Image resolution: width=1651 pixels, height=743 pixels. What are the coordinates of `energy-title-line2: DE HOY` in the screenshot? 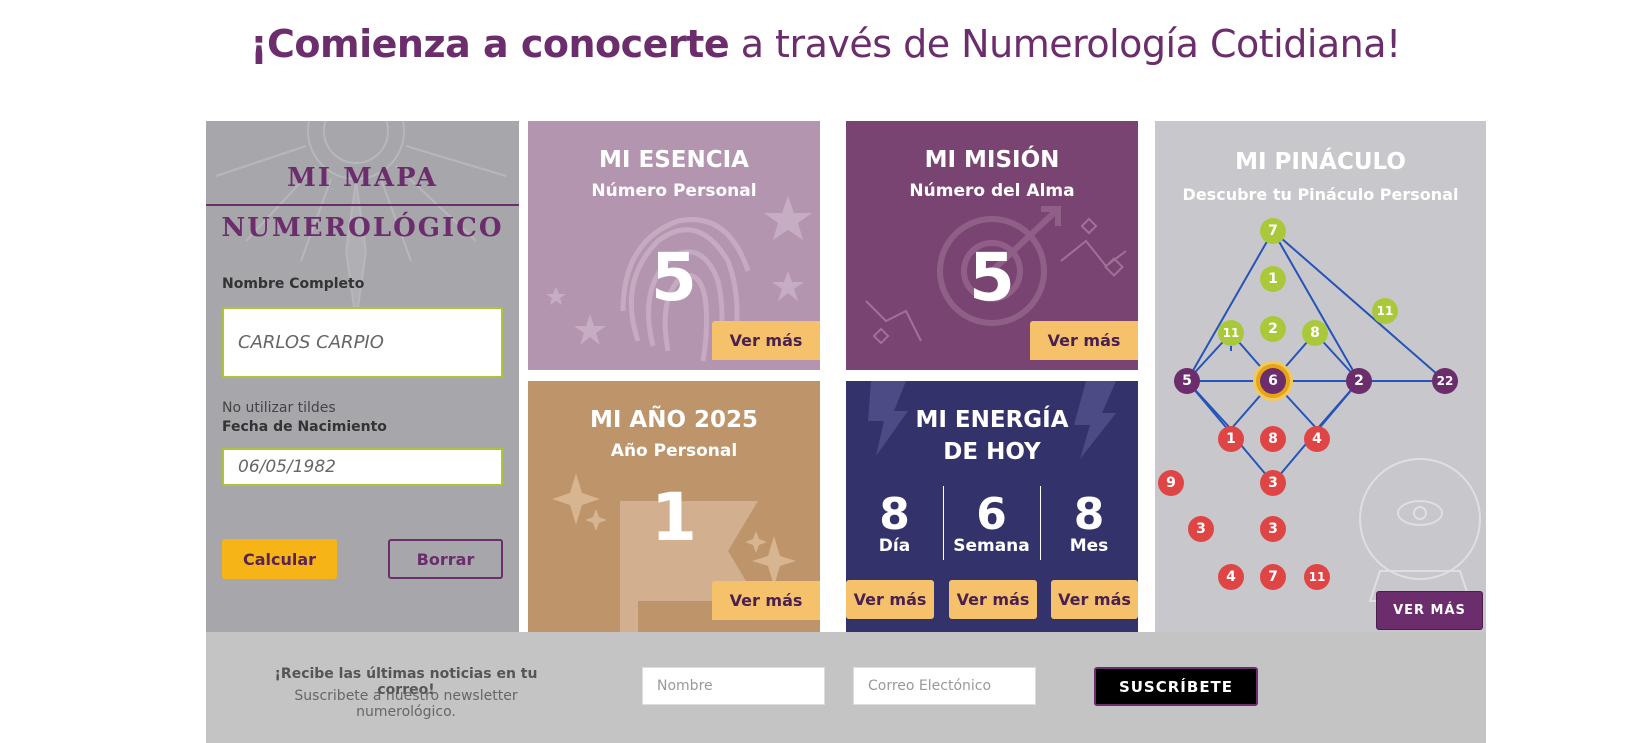 It's located at (992, 452).